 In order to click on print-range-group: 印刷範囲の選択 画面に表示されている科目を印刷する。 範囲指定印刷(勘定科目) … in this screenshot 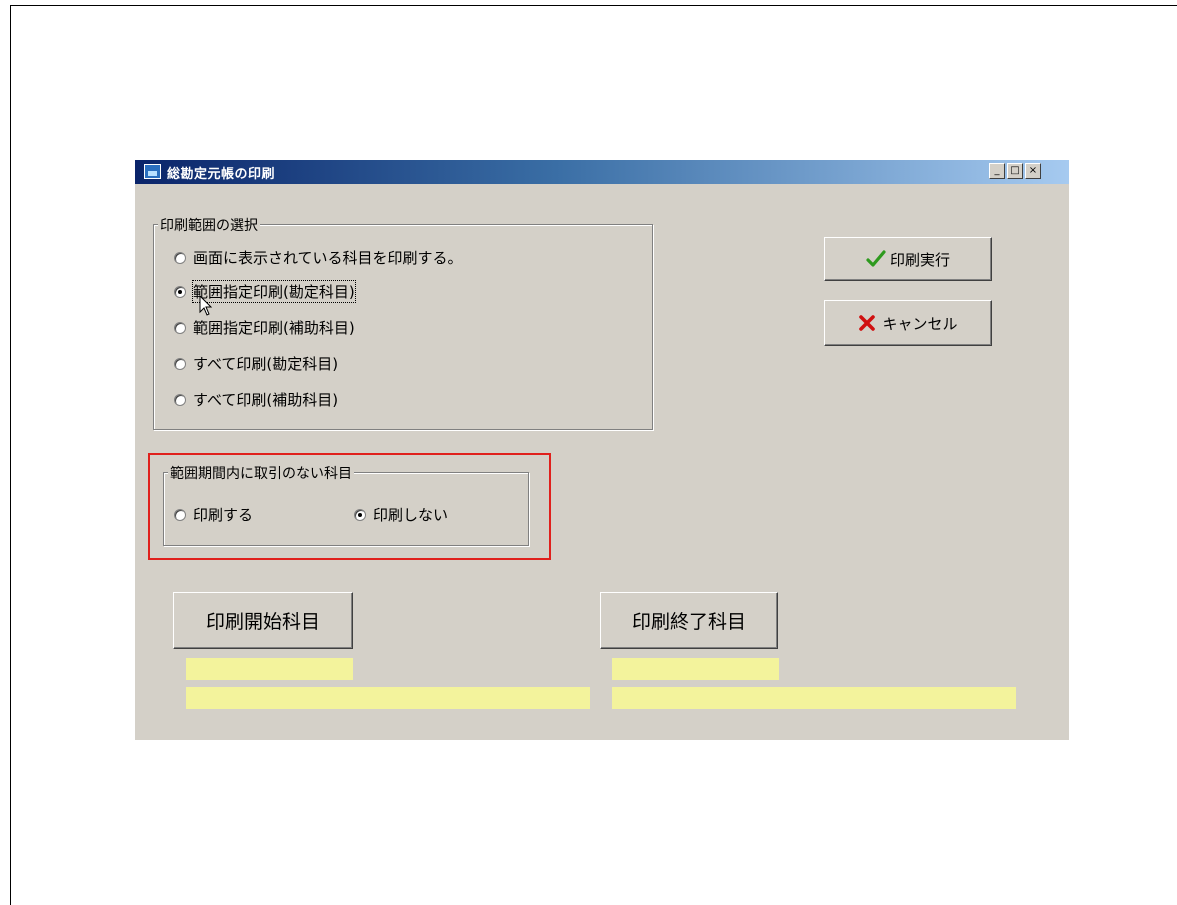, I will do `click(403, 322)`.